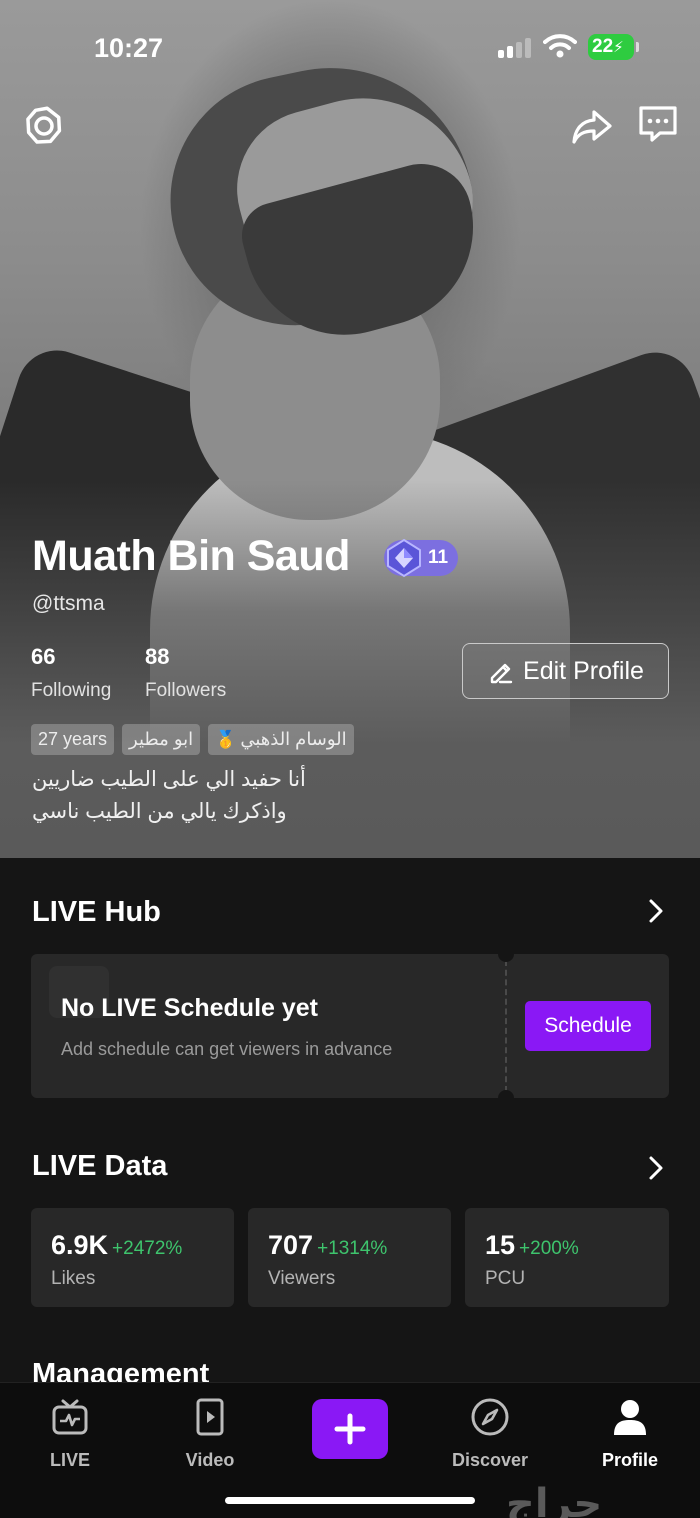  I want to click on home-indicator, so click(350, 1500).